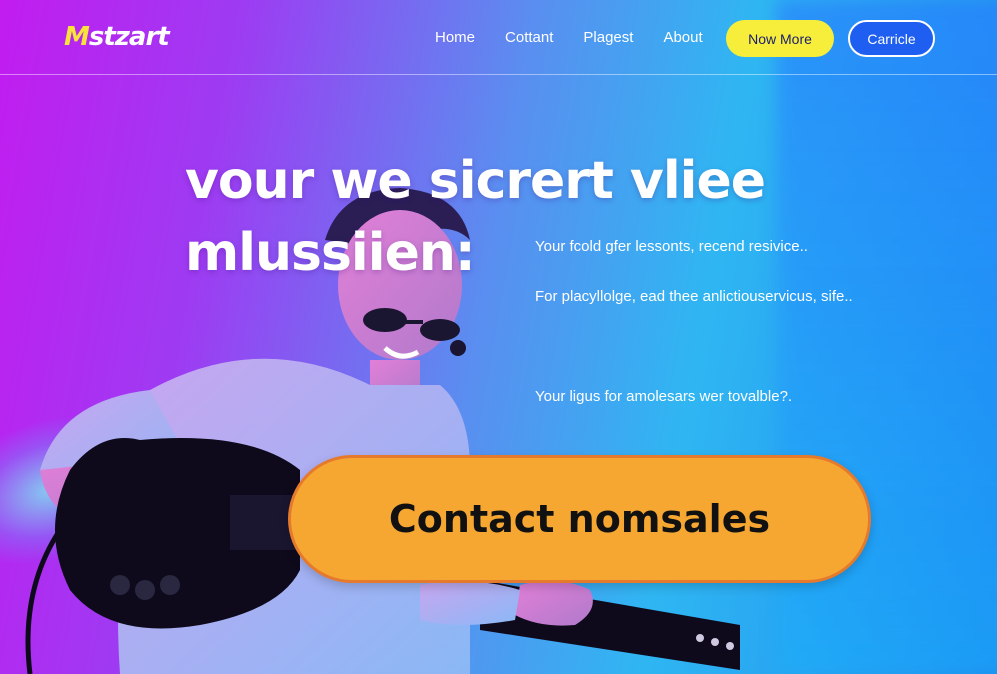  Describe the element at coordinates (129, 37) in the screenshot. I see `logo-text: stzart` at that location.